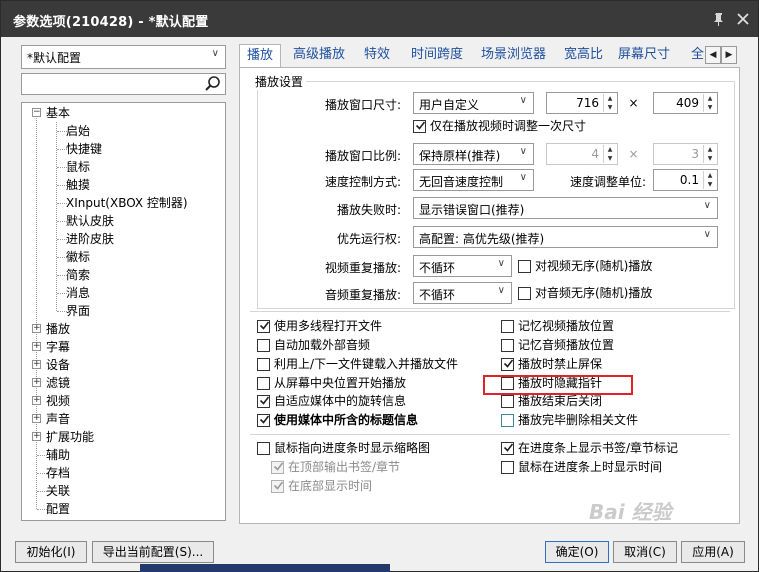 The image size is (759, 572). What do you see at coordinates (713, 552) in the screenshot?
I see `apply-button: 应用(A)` at bounding box center [713, 552].